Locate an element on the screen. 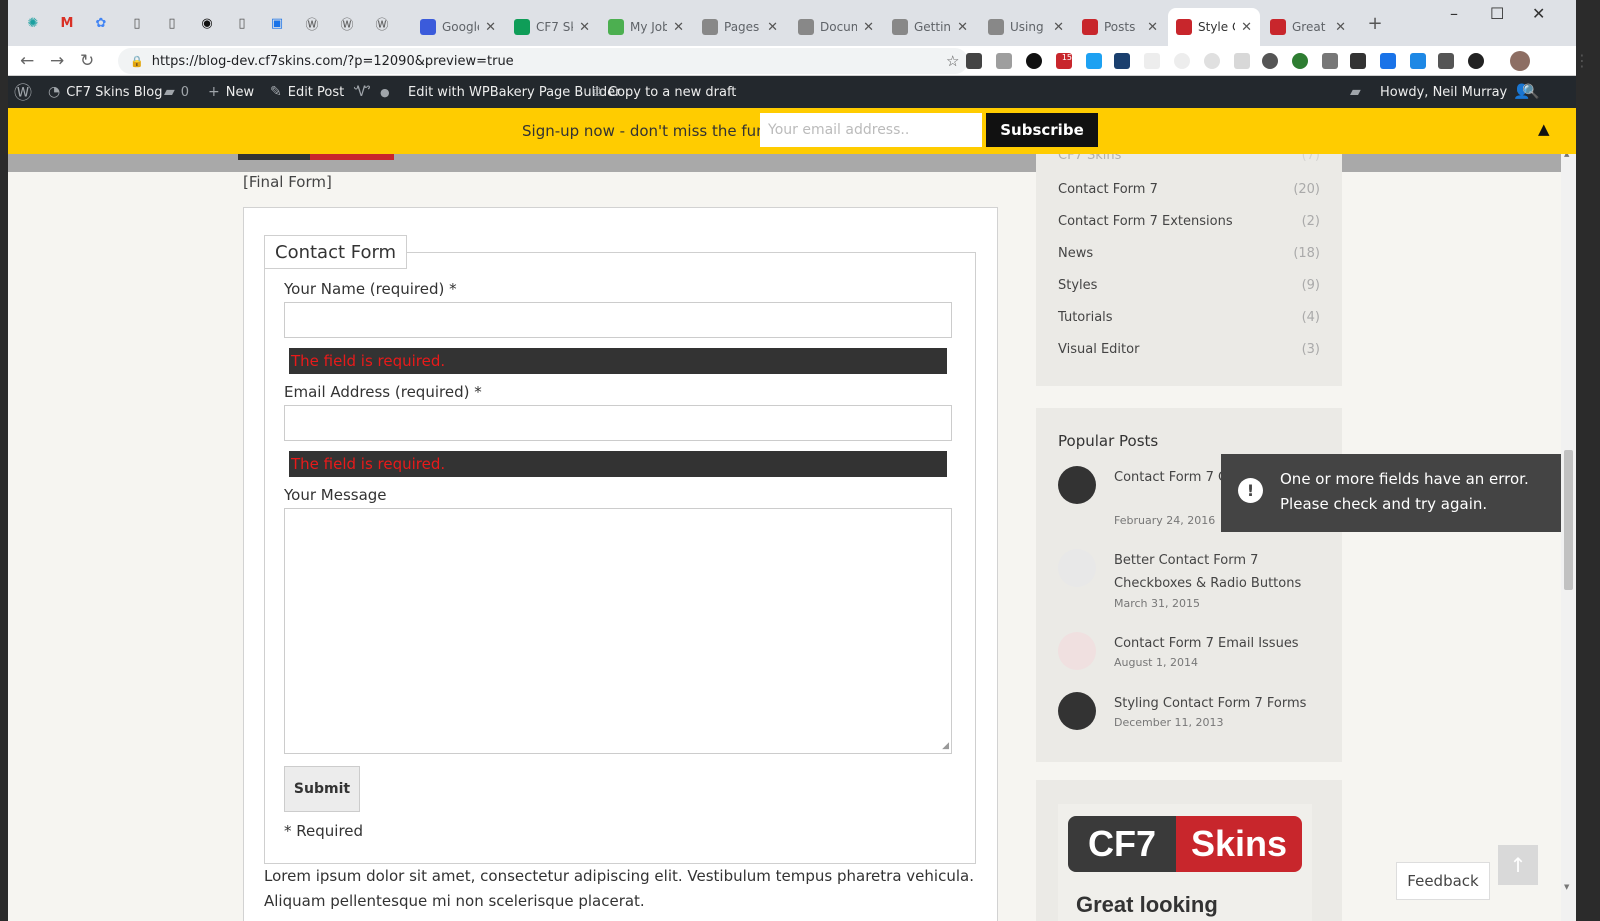 Image resolution: width=1600 pixels, height=921 pixels. category-link: Contact Form 7 (20) is located at coordinates (1189, 189).